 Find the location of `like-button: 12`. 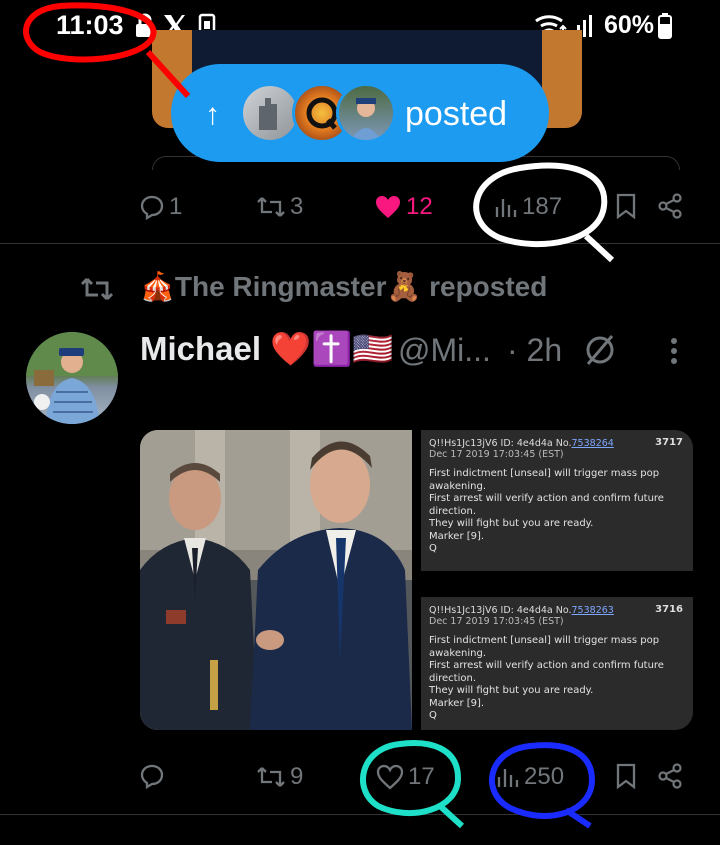

like-button: 12 is located at coordinates (403, 207).